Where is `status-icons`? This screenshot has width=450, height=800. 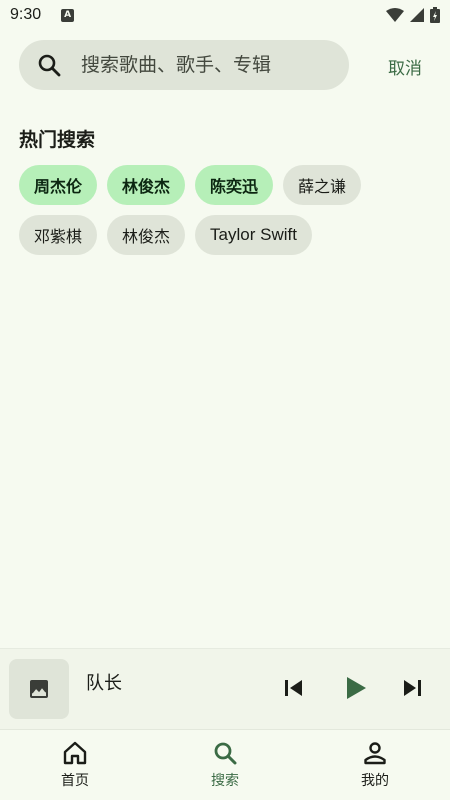
status-icons is located at coordinates (413, 15).